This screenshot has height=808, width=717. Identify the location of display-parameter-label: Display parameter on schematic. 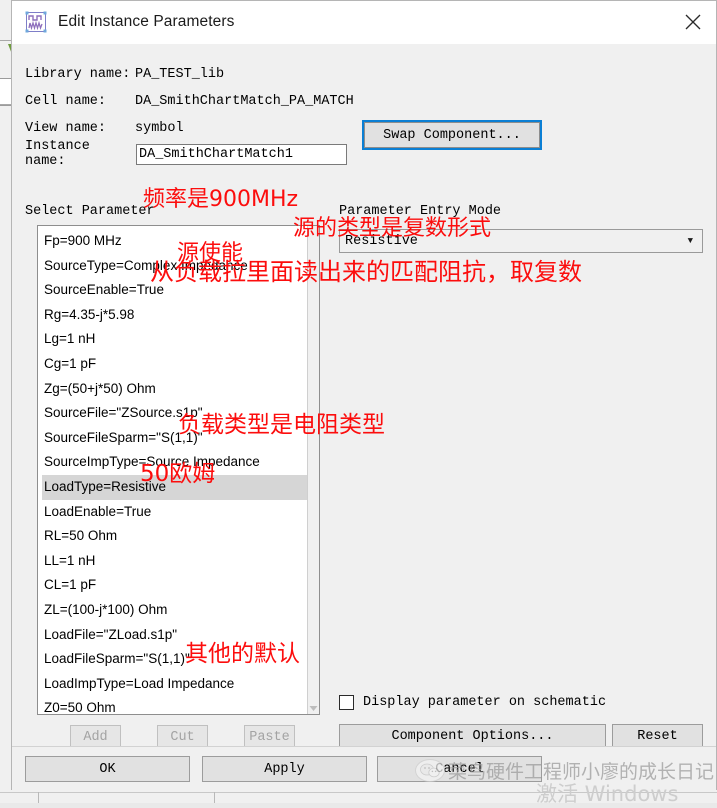
(485, 702).